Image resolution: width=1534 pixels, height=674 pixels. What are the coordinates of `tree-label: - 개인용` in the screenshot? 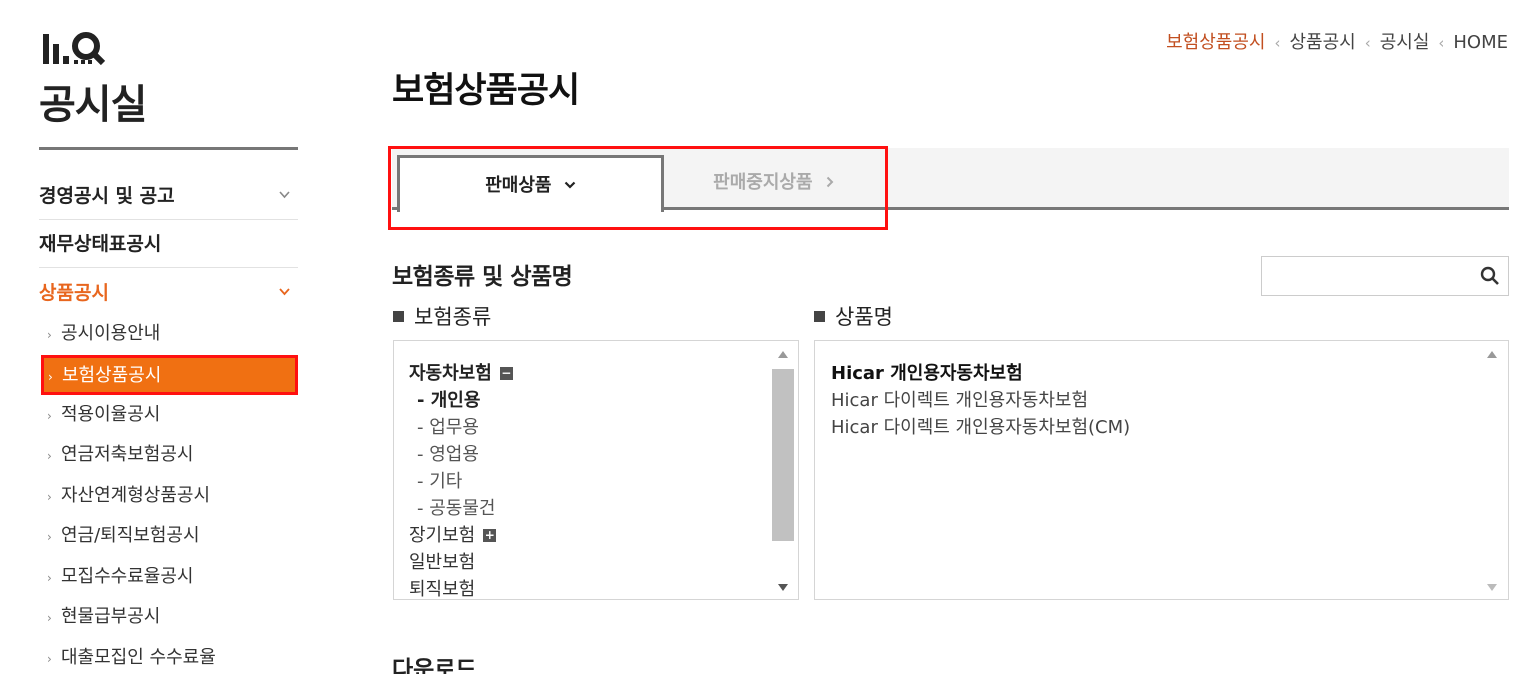 It's located at (449, 400).